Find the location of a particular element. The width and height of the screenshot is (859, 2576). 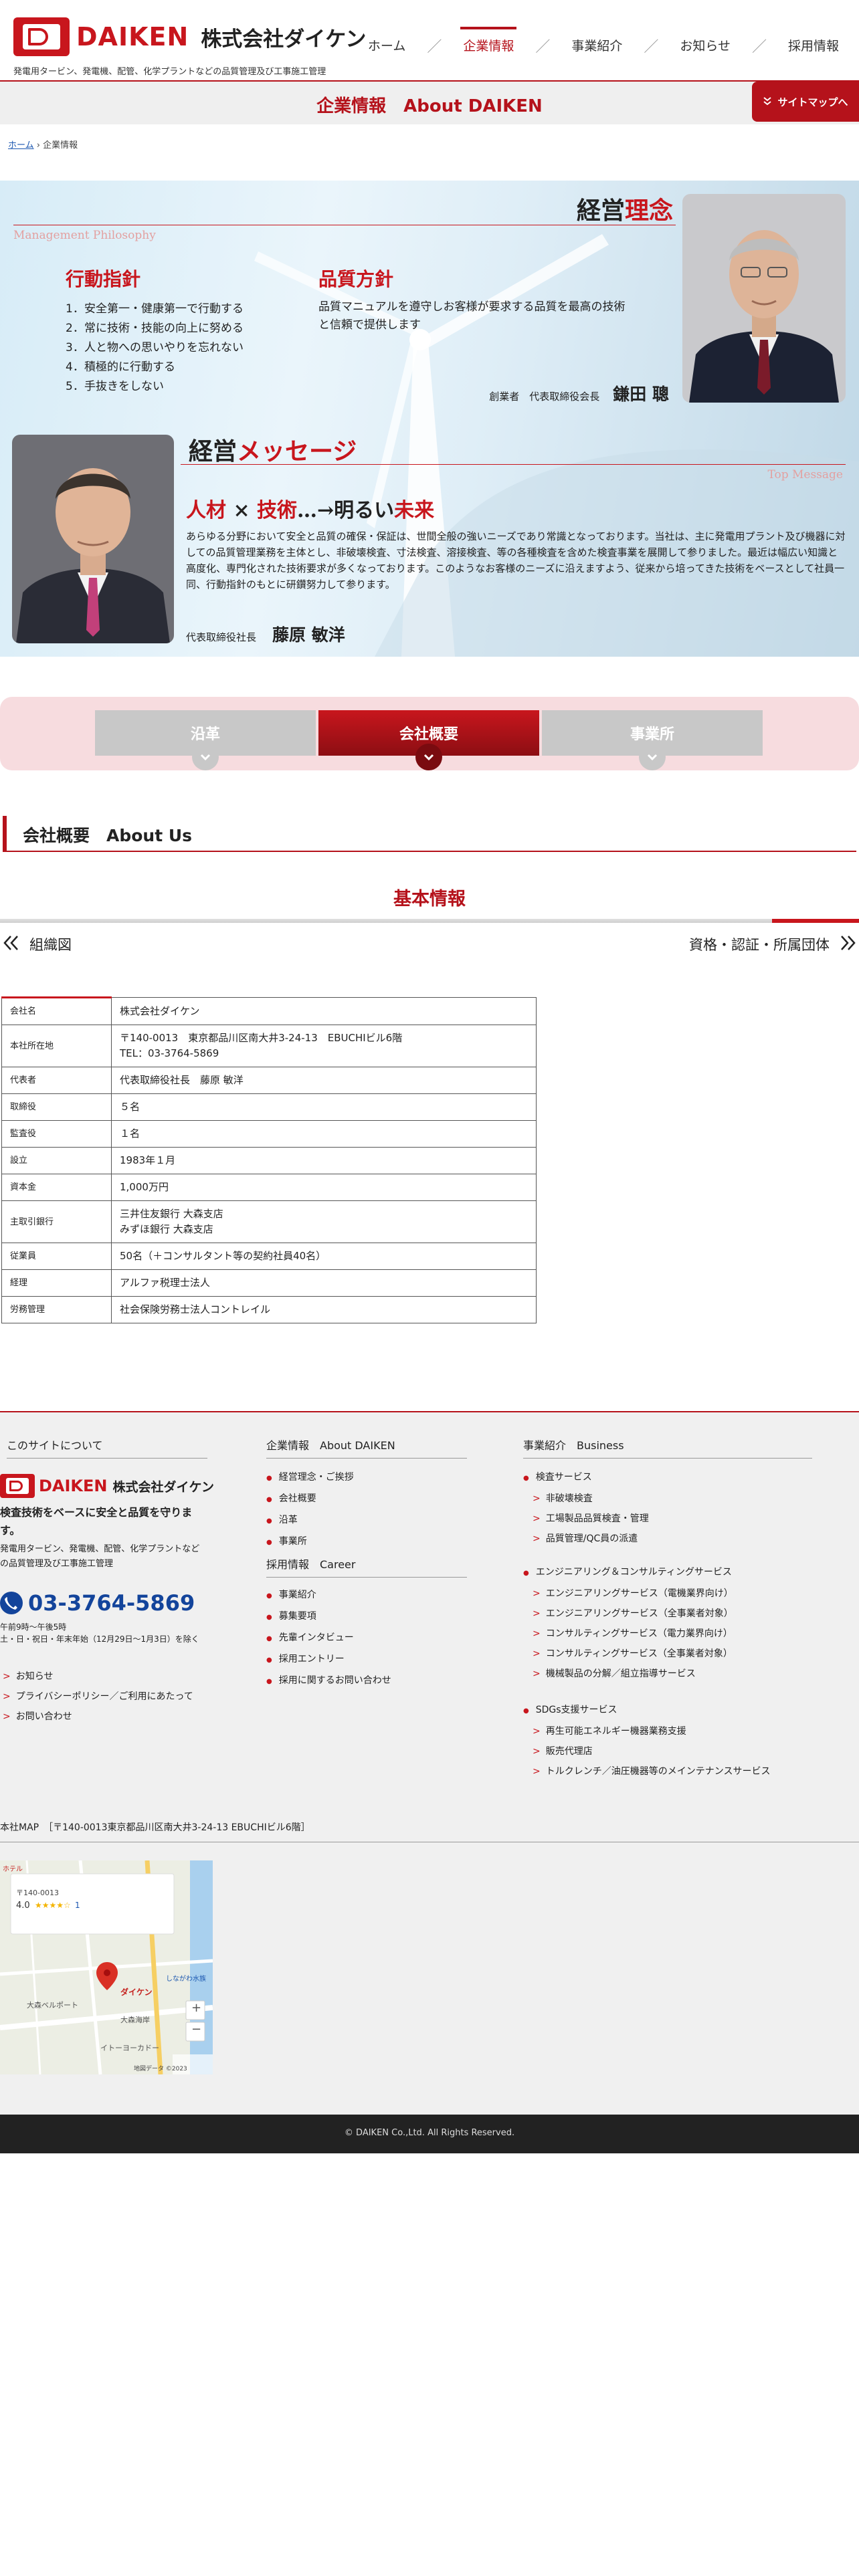

footer-about-links: > お知らせ > プライバシーポリシー／ご利用にあたって > お問い合わせ is located at coordinates (98, 1697).